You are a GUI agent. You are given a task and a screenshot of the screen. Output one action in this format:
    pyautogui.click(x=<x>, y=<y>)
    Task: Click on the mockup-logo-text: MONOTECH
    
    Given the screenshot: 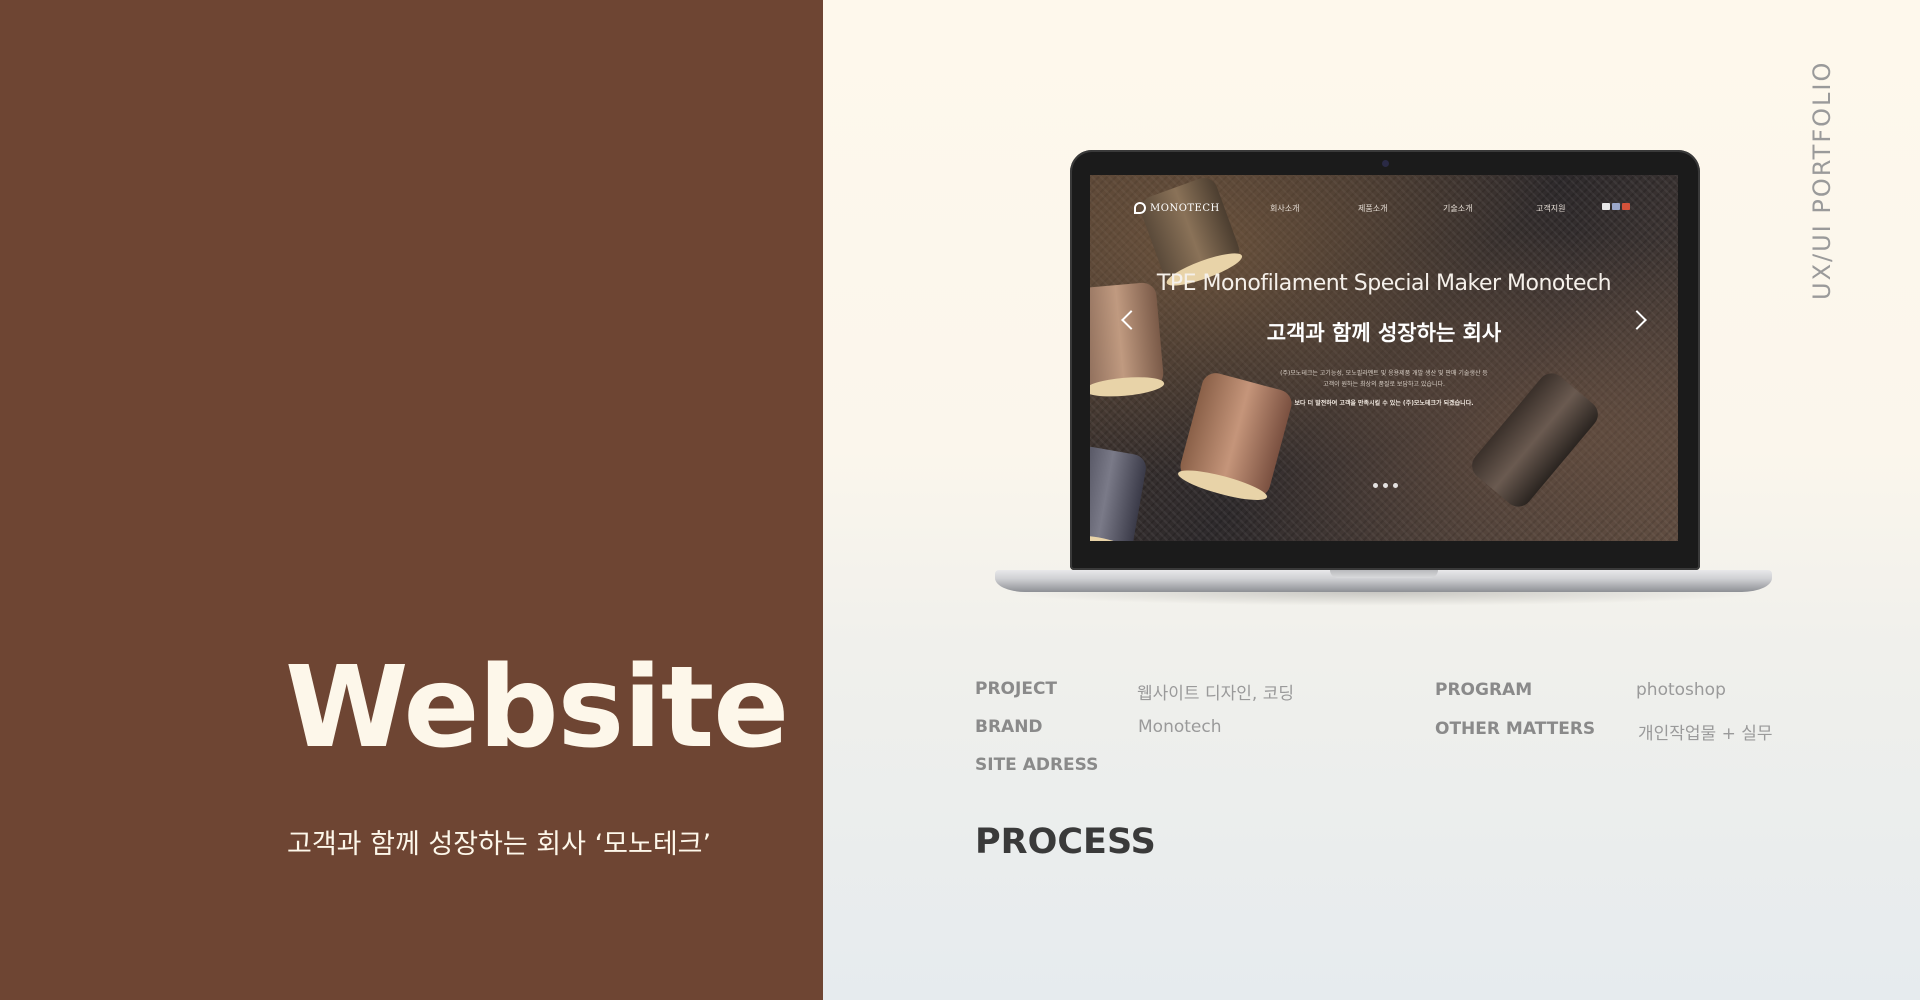 What is the action you would take?
    pyautogui.click(x=1185, y=208)
    